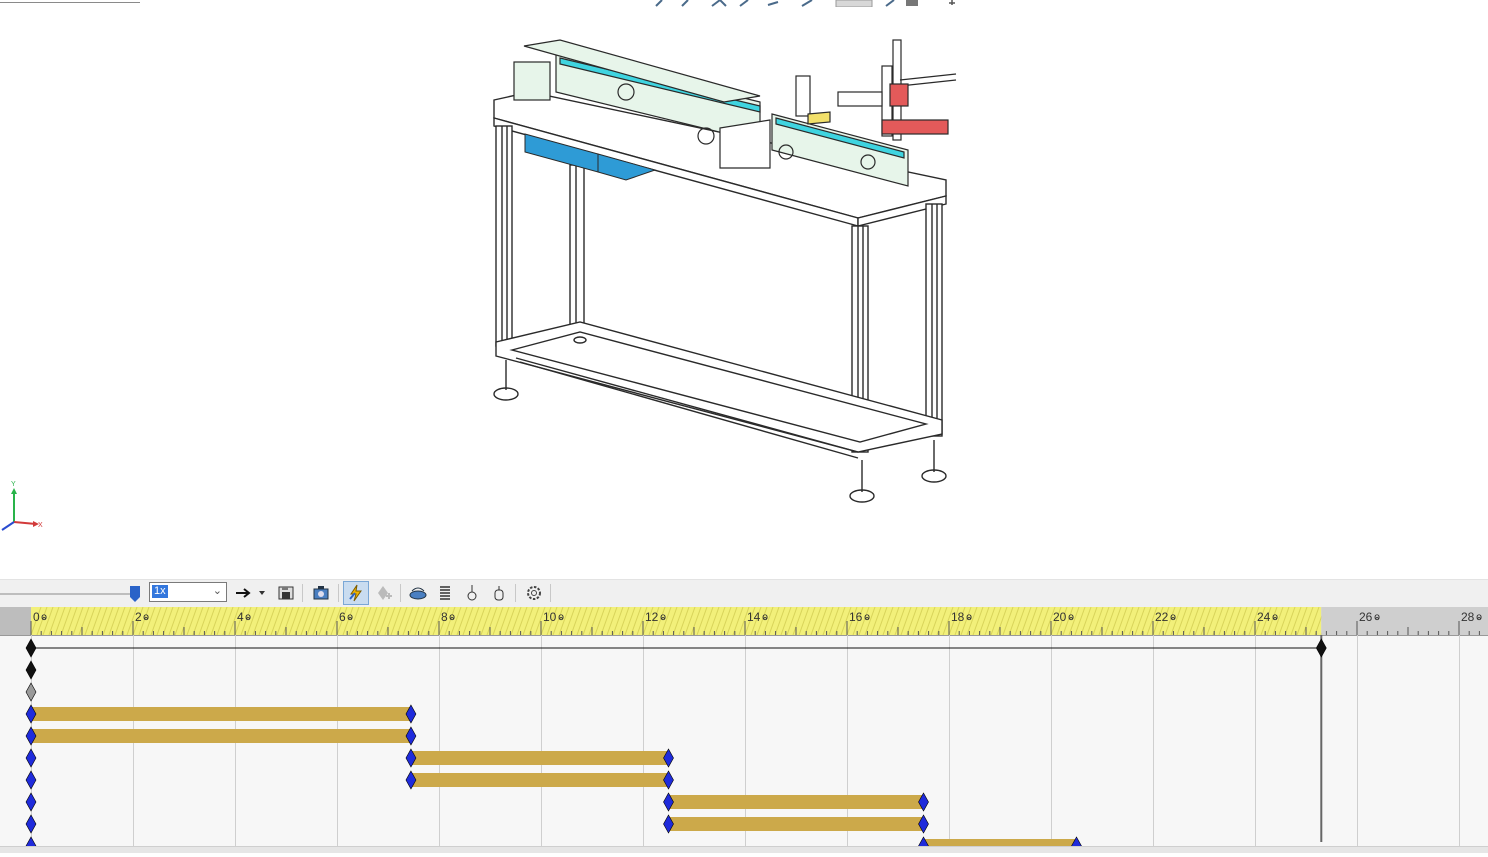  What do you see at coordinates (534, 593) in the screenshot?
I see `study-properties-icon` at bounding box center [534, 593].